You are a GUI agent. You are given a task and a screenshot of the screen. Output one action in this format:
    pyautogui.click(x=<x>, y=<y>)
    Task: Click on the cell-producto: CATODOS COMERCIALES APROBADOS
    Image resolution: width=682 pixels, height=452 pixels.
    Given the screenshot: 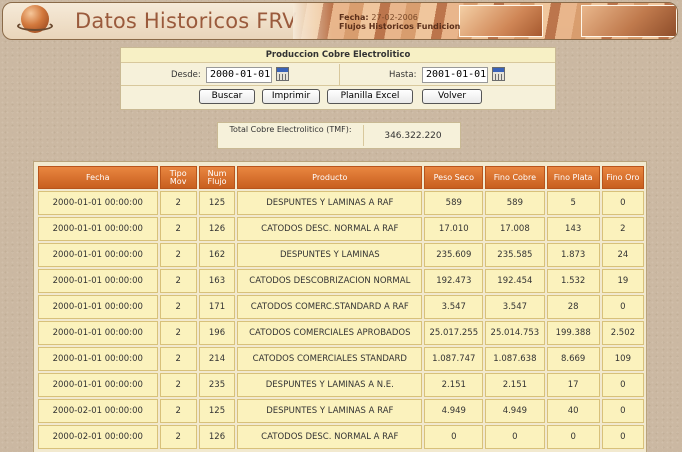 What is the action you would take?
    pyautogui.click(x=330, y=333)
    